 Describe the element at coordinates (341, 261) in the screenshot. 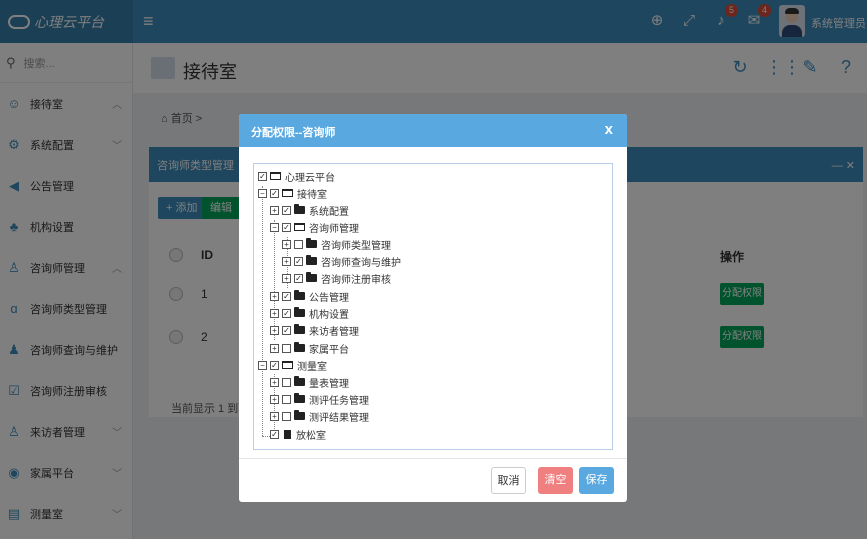

I see `tree-node-counselor-query: + ✓ 咨询师查询与维护` at that location.